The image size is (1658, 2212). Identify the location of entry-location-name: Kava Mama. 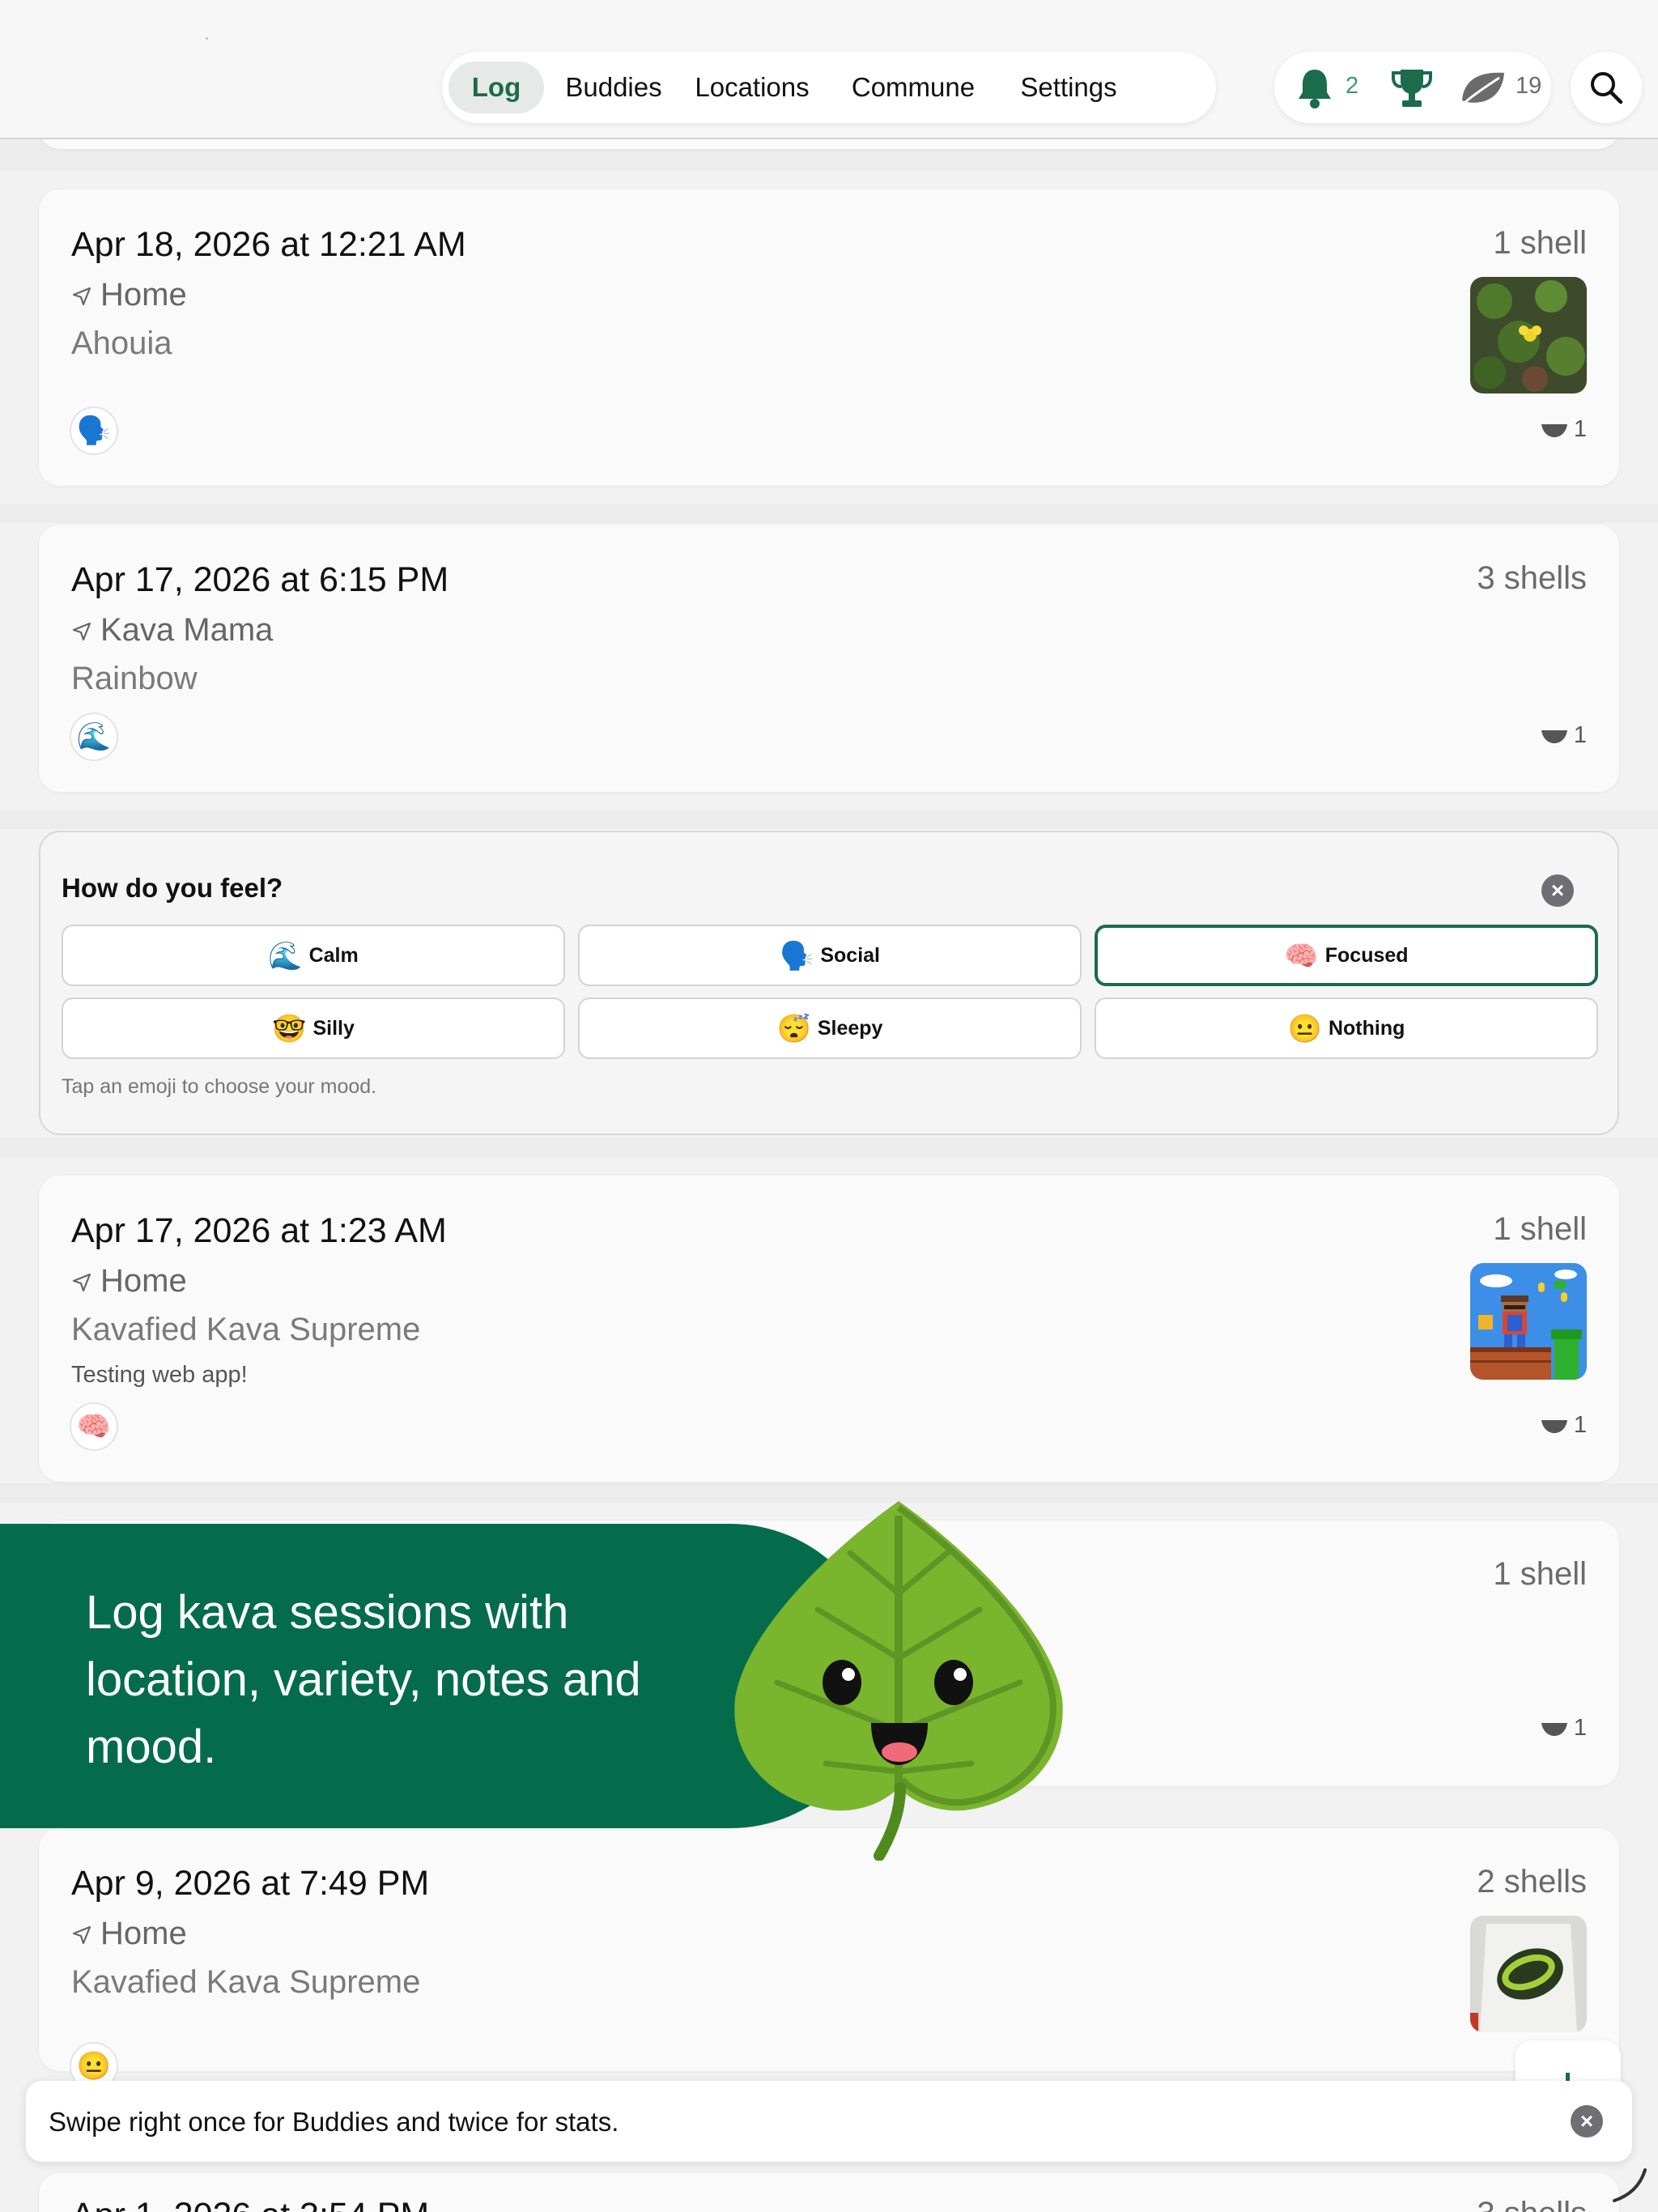
(187, 630).